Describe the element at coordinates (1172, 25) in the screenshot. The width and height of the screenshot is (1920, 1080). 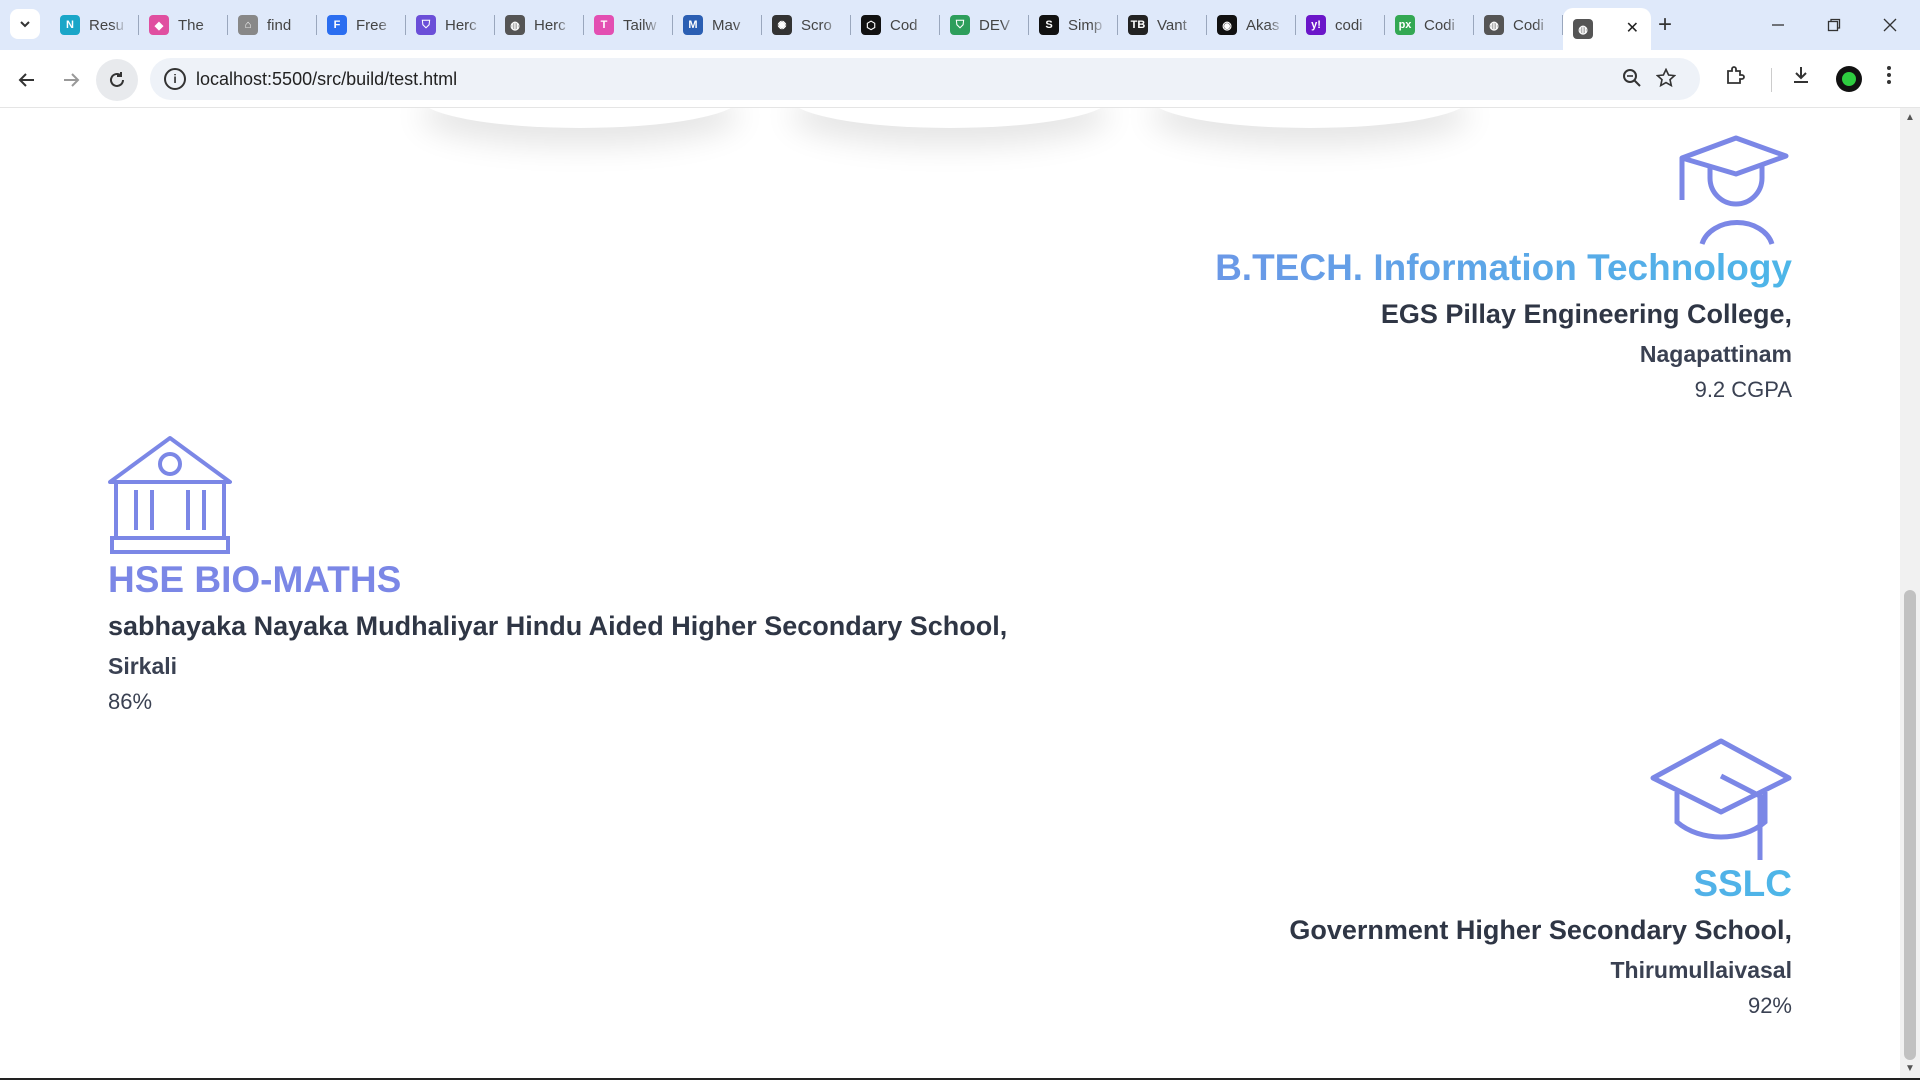
I see `tab-label: Vant` at that location.